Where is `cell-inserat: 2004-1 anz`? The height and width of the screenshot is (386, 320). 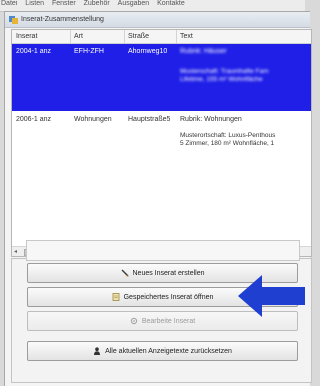
cell-inserat: 2004-1 anz is located at coordinates (34, 51).